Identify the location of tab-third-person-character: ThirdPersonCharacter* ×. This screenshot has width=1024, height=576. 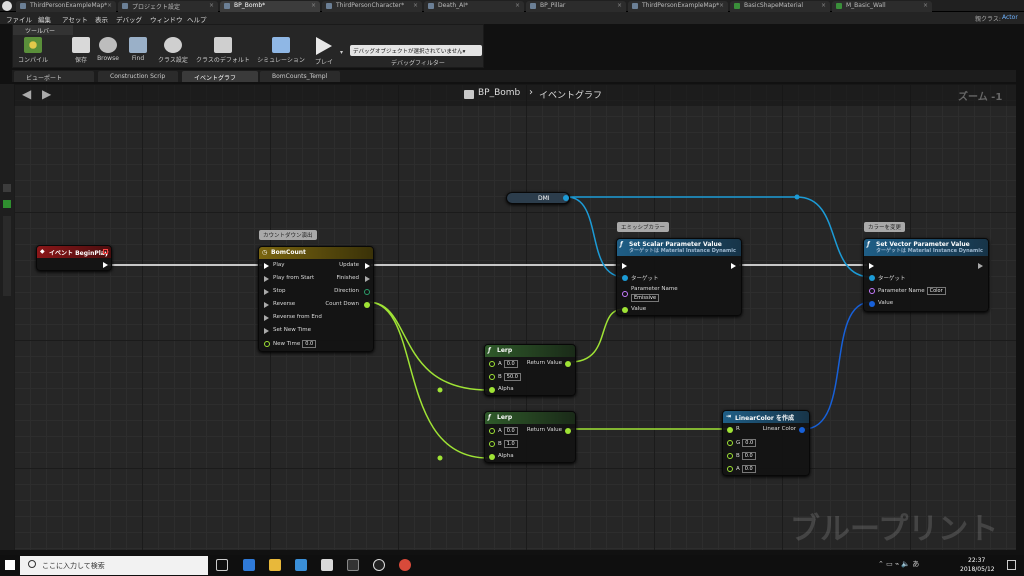
(372, 6).